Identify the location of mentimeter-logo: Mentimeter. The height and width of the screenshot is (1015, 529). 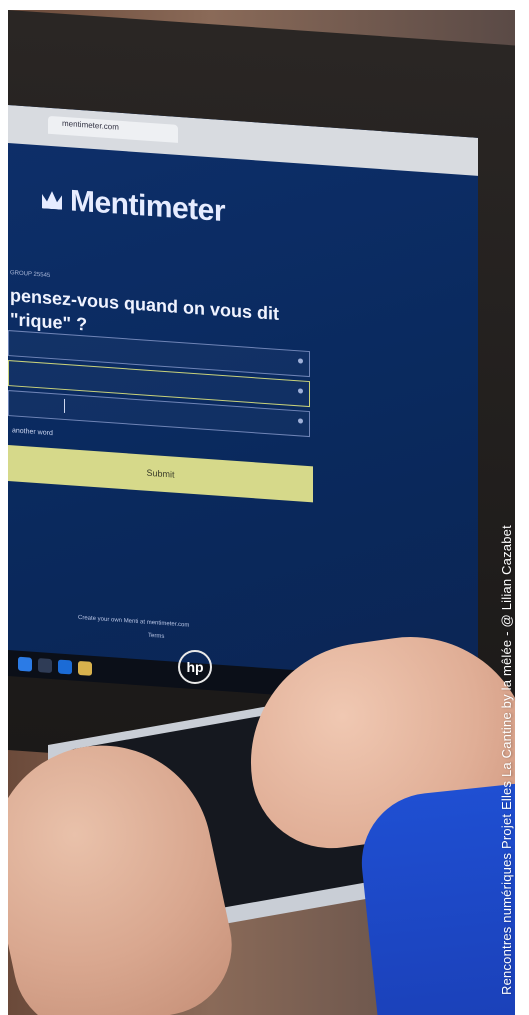
(133, 205).